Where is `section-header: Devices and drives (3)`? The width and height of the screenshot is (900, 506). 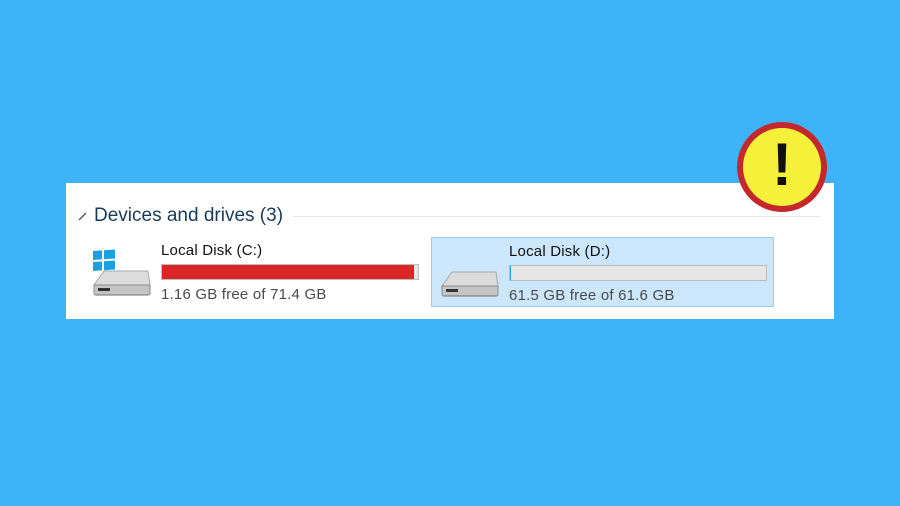
section-header: Devices and drives (3) is located at coordinates (448, 216).